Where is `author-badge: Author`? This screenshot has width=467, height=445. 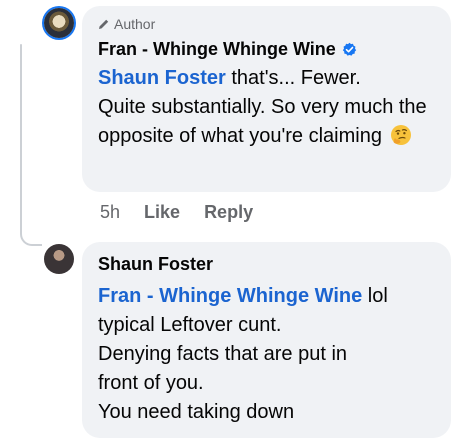 author-badge: Author is located at coordinates (126, 24).